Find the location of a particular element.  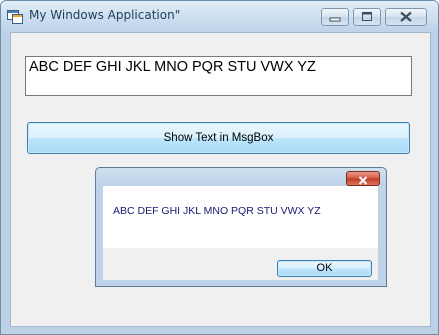

ok-button: OK is located at coordinates (324, 268).